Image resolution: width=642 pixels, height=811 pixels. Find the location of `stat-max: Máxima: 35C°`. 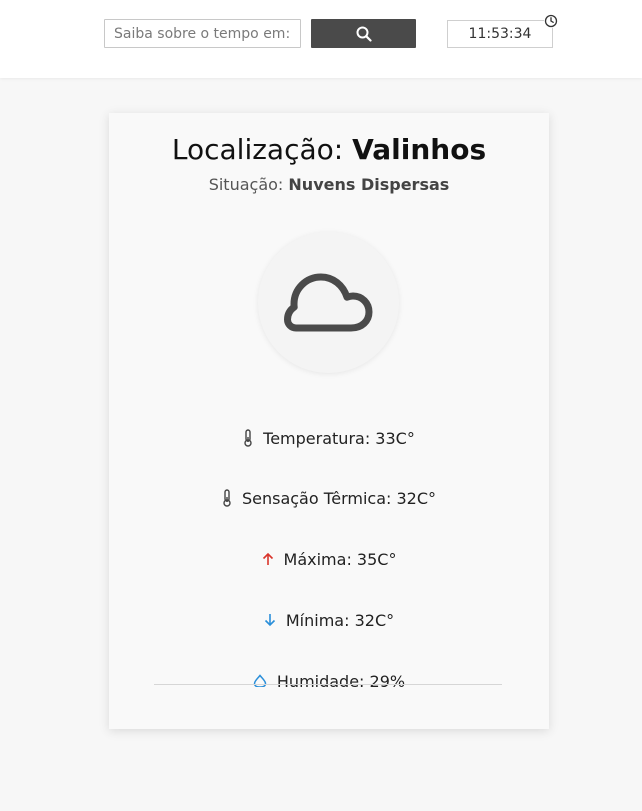

stat-max: Máxima: 35C° is located at coordinates (329, 559).